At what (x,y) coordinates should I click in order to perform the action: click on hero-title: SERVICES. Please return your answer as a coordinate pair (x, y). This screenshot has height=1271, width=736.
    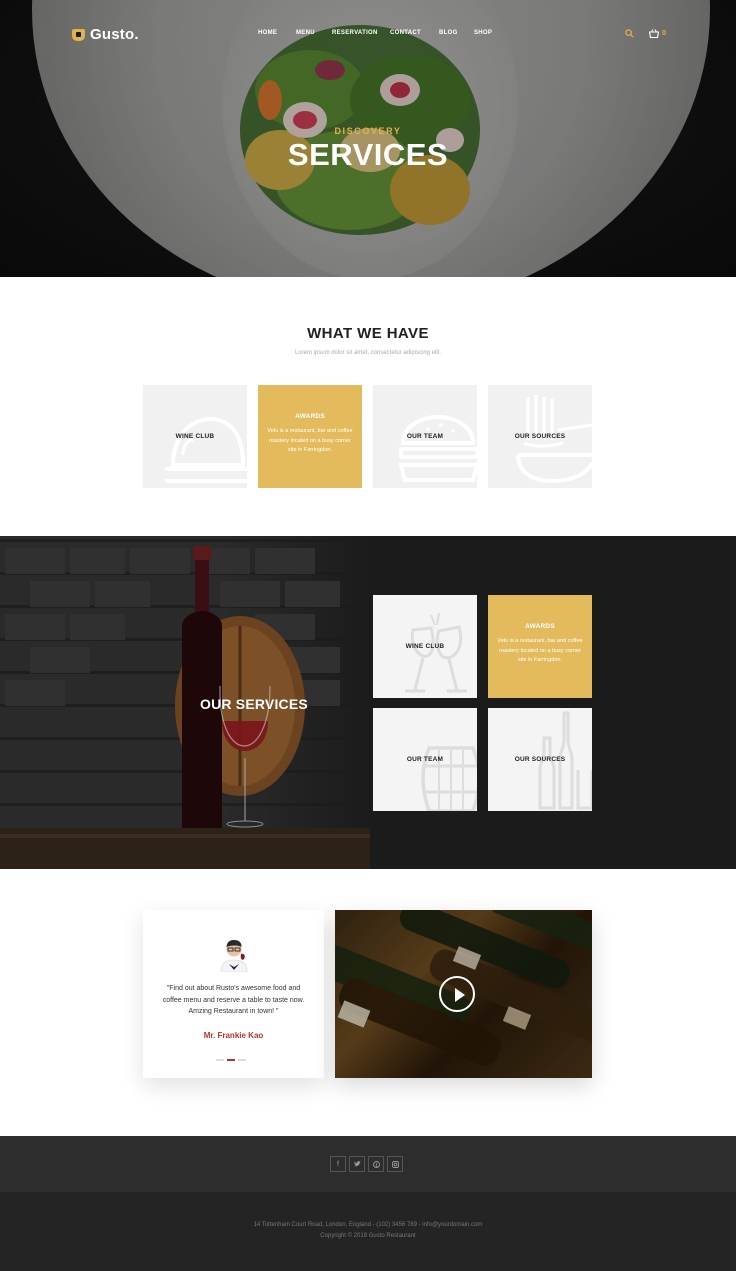
    Looking at the image, I should click on (368, 154).